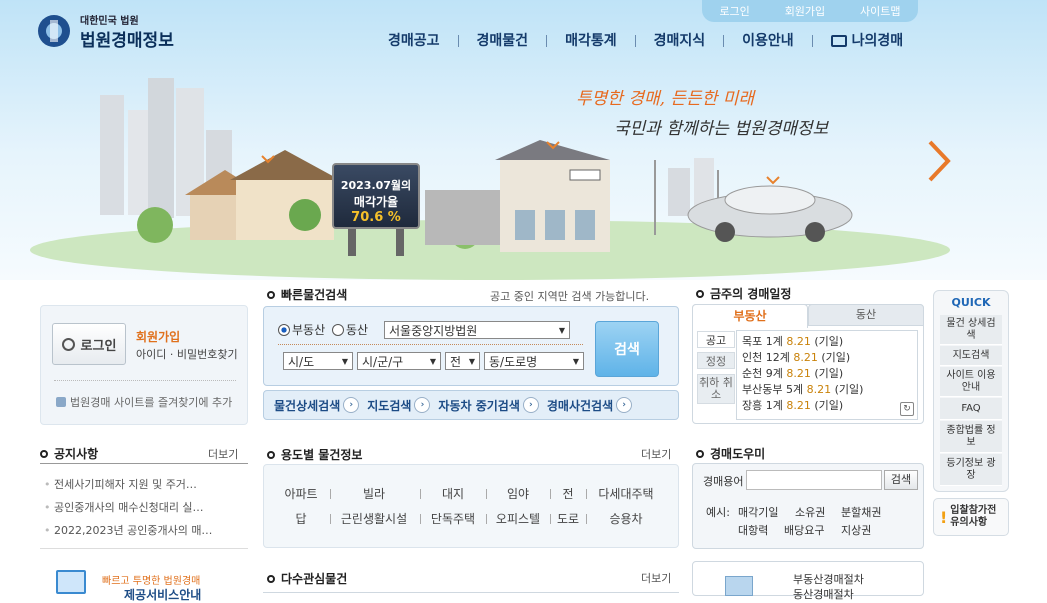  Describe the element at coordinates (814, 480) in the screenshot. I see `term-input` at that location.